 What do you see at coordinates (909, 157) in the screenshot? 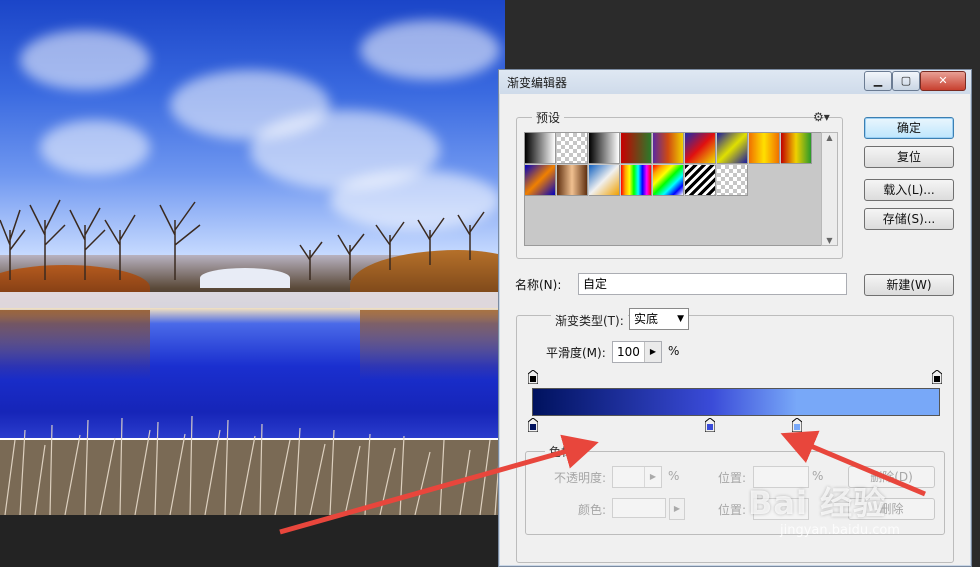
I see `reset-button: 复位` at bounding box center [909, 157].